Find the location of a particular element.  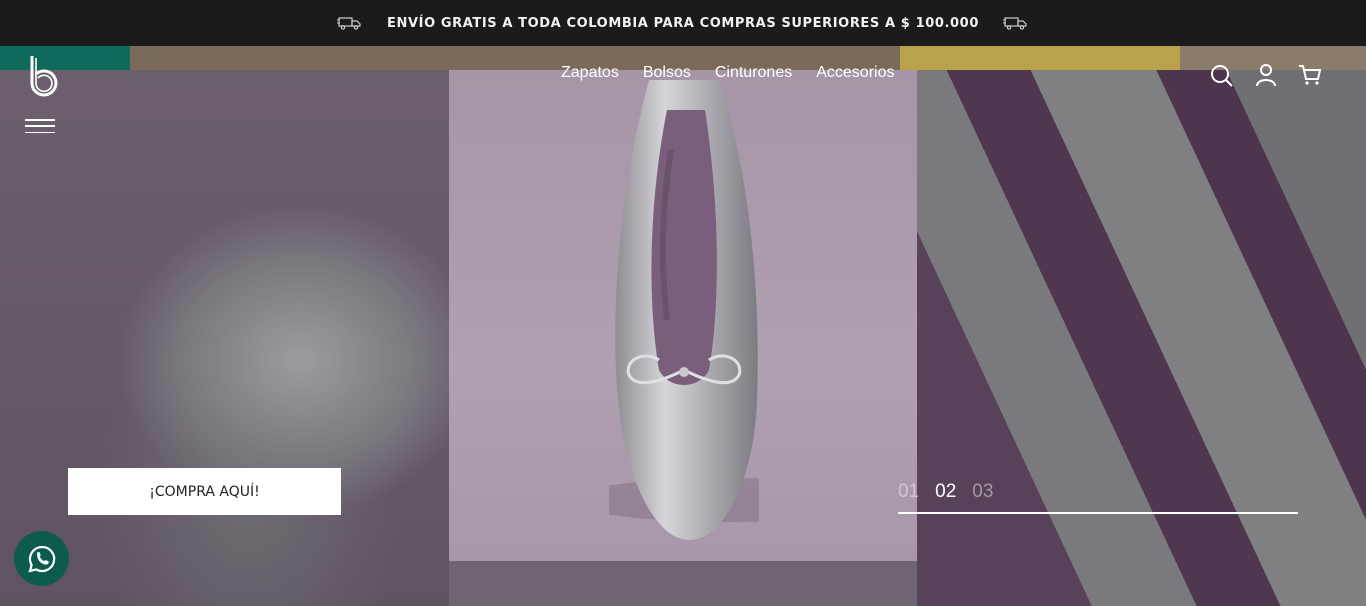

main-navigation: Zapatos Bolsos Cinturones Accesorios is located at coordinates (727, 73).